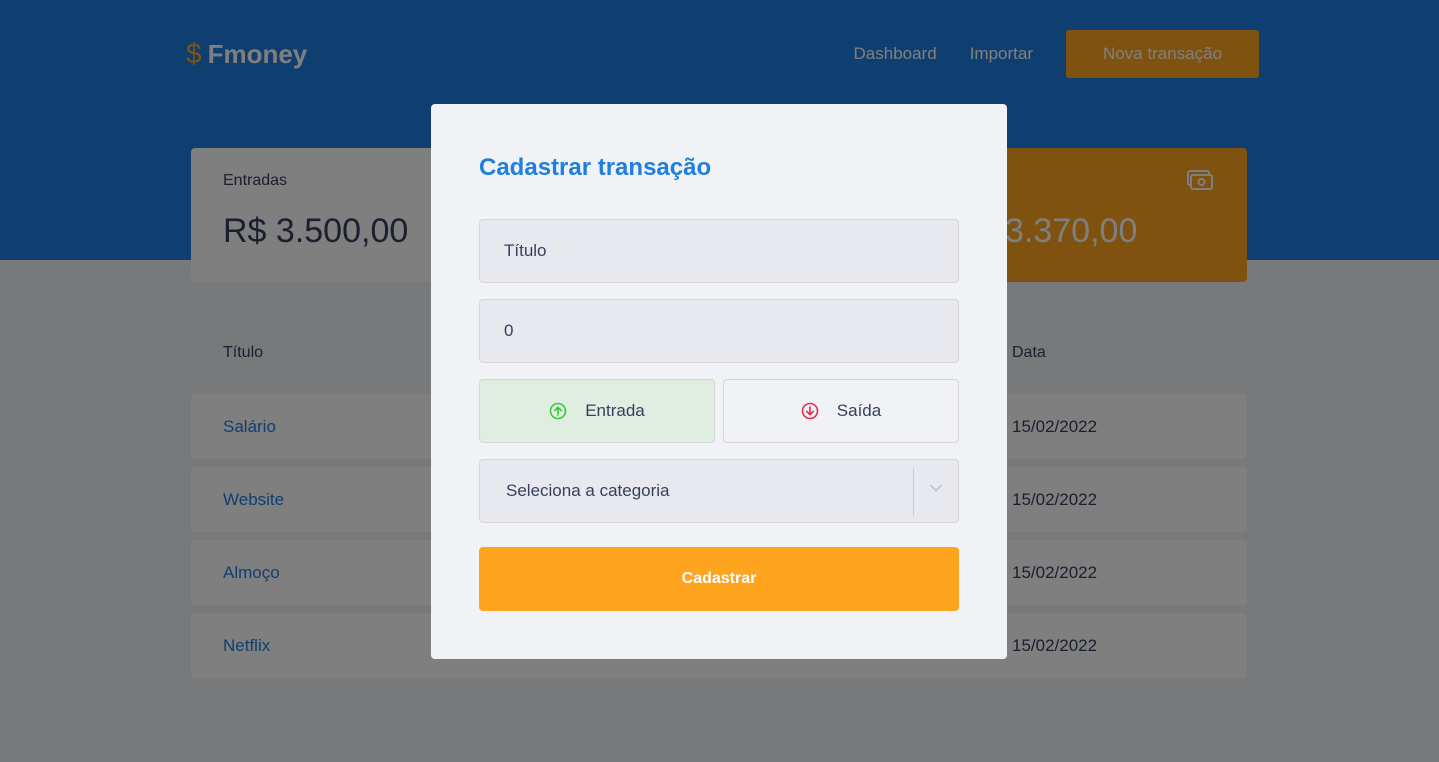 This screenshot has width=1439, height=762. I want to click on arrow-up-circle-icon, so click(558, 411).